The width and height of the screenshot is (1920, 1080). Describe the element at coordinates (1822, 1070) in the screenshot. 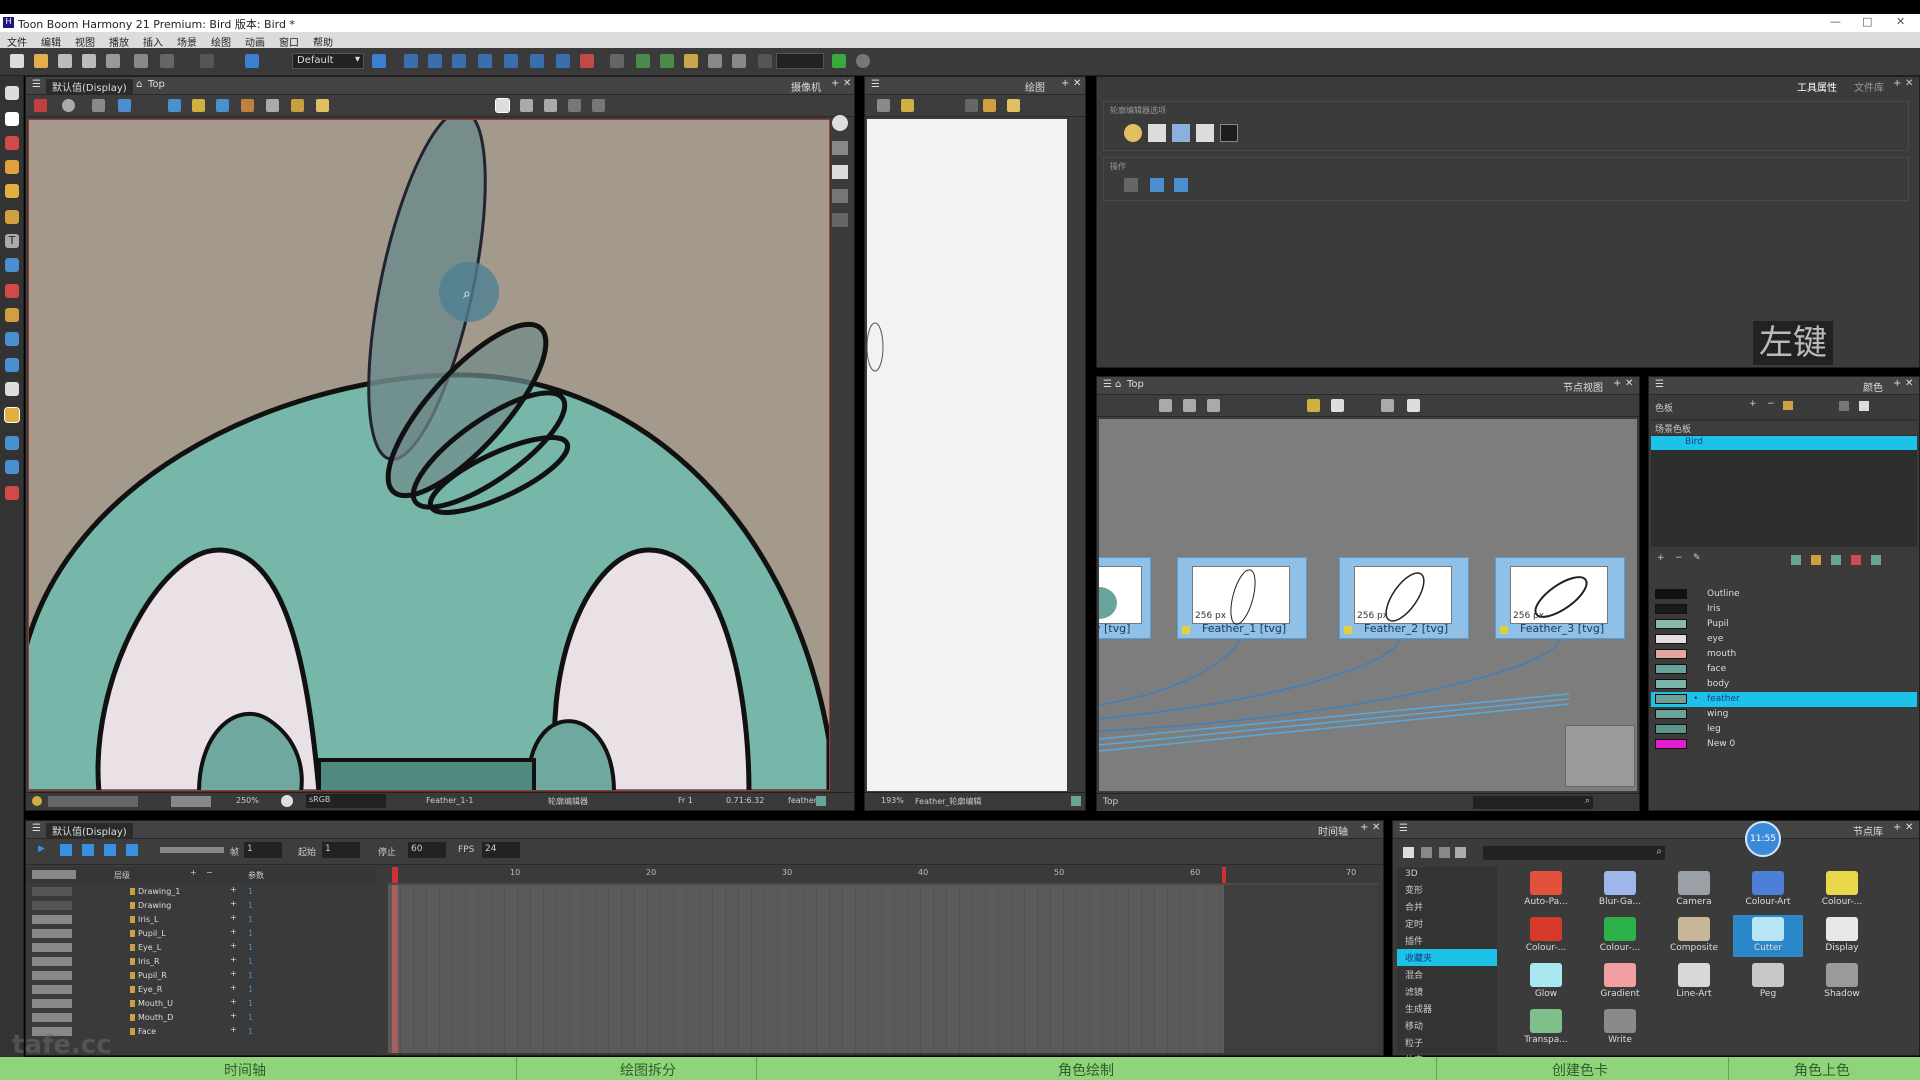

I see `chapter-character-colouring: 角色上色` at that location.